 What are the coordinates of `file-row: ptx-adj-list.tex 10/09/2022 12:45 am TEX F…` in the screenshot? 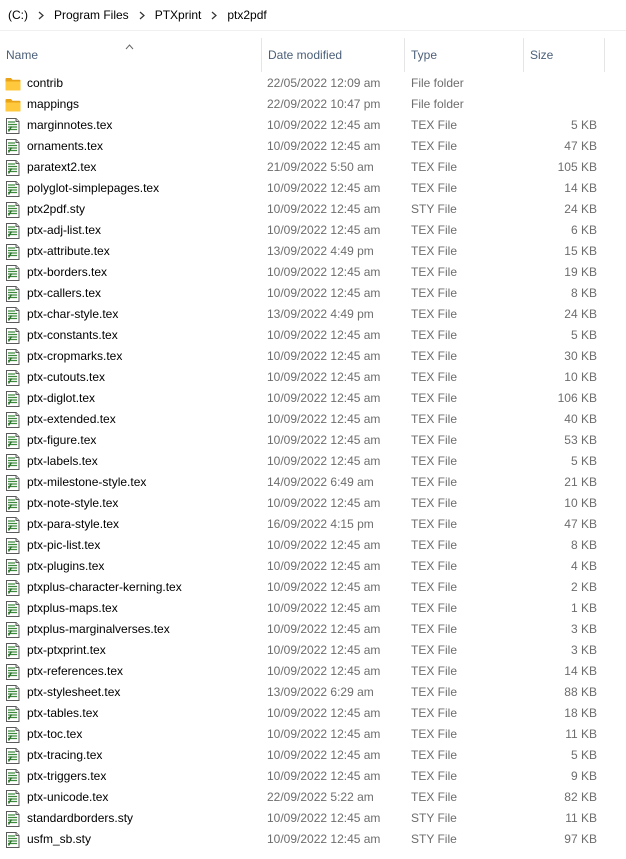 It's located at (313, 230).